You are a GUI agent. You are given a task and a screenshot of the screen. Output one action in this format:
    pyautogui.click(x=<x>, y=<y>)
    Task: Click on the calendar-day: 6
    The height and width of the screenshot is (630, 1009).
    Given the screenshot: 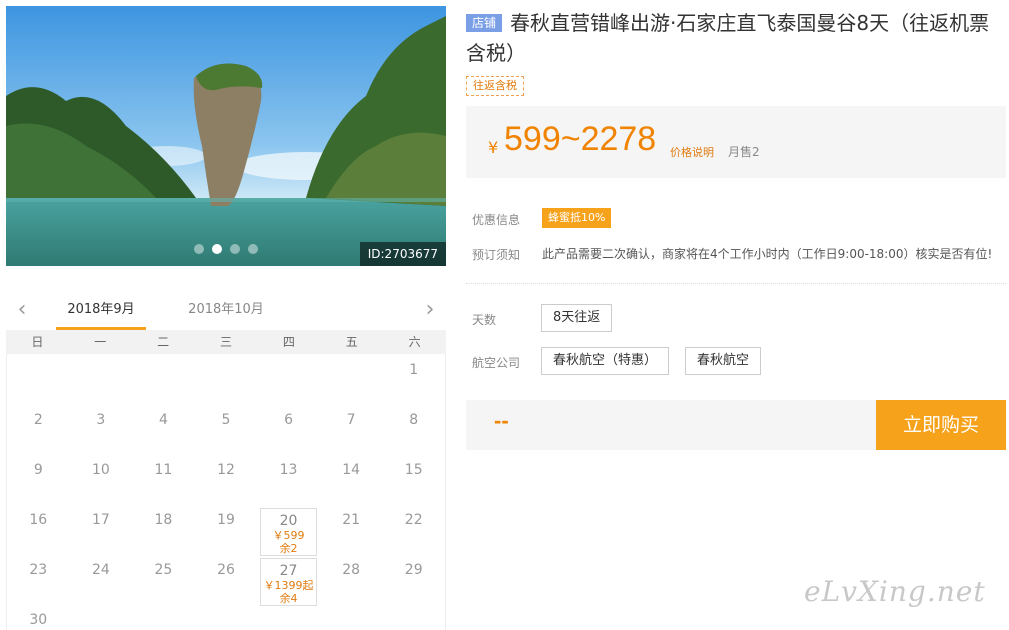 What is the action you would take?
    pyautogui.click(x=289, y=420)
    